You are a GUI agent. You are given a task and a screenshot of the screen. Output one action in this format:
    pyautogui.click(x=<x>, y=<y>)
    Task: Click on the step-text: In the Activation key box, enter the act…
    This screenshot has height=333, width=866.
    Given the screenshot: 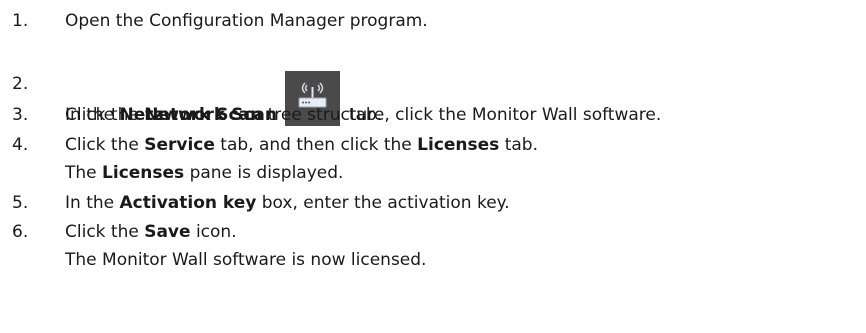 What is the action you would take?
    pyautogui.click(x=287, y=203)
    